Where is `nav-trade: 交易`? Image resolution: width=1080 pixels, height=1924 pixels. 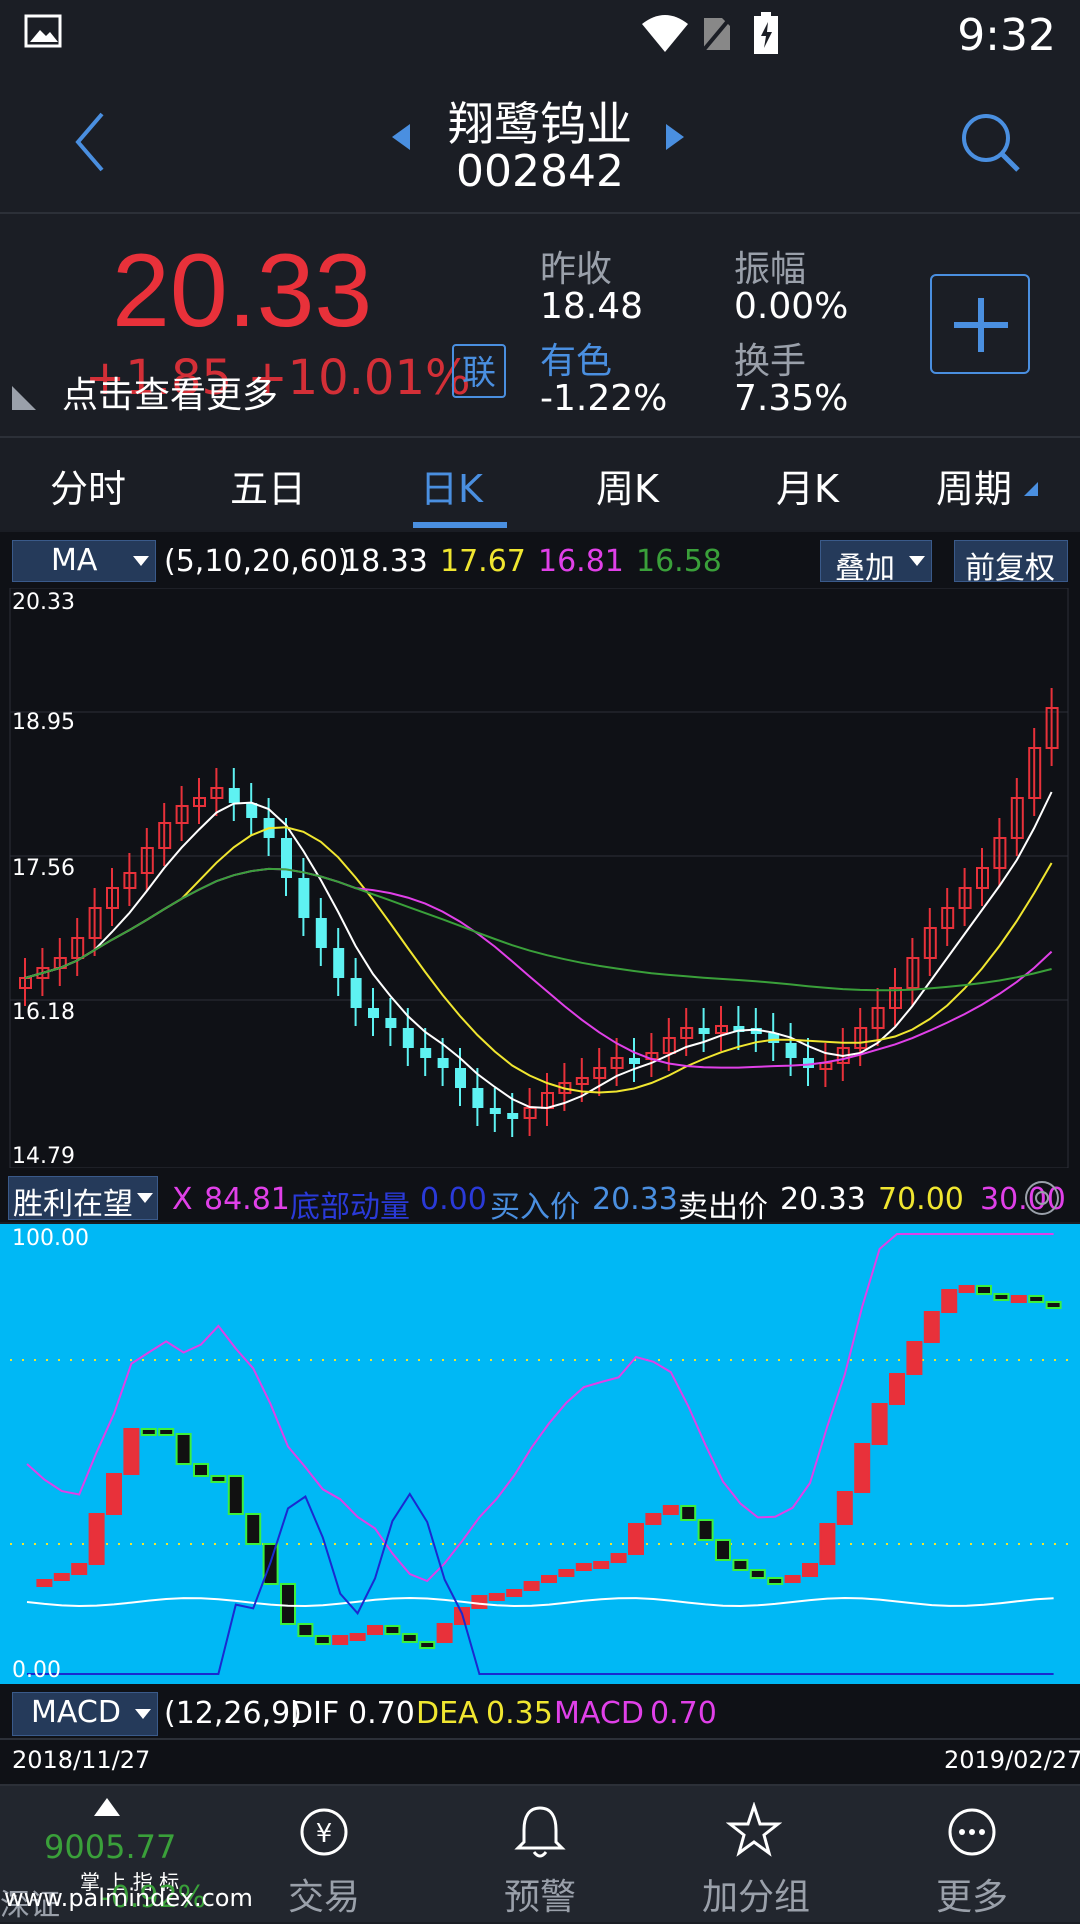
nav-trade: 交易 is located at coordinates (324, 1894).